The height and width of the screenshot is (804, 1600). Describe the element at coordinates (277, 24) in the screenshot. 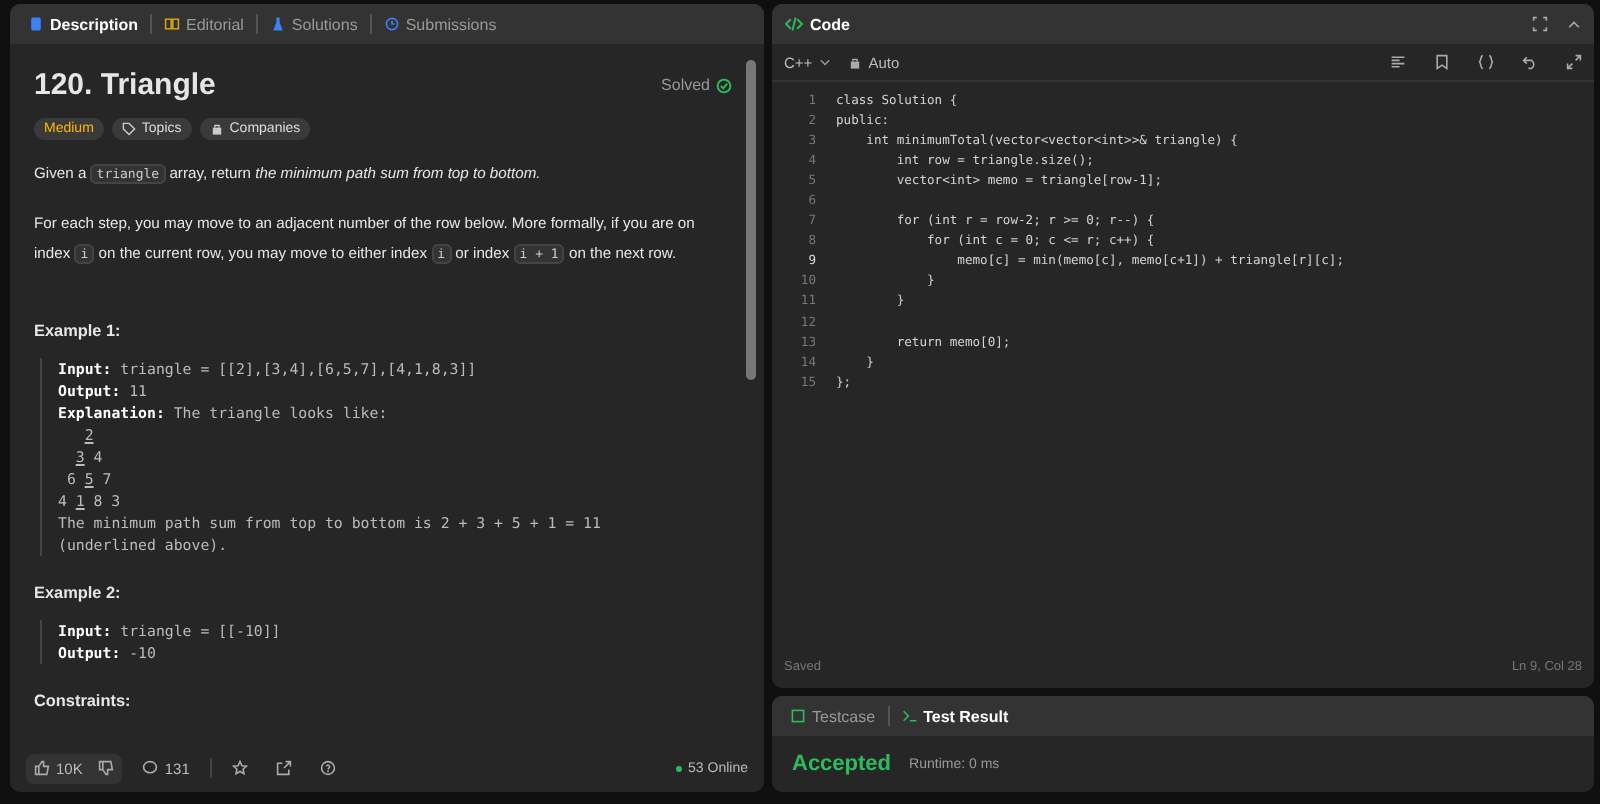

I see `flask-icon` at that location.